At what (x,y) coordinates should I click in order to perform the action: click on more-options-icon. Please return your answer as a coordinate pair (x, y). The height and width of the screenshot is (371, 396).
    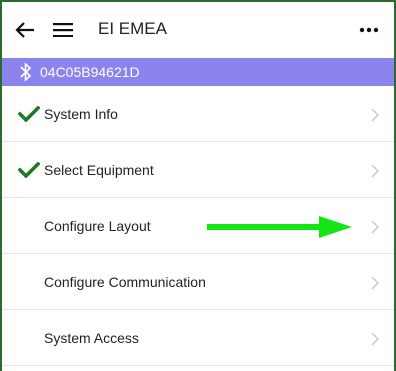
    Looking at the image, I should click on (369, 30).